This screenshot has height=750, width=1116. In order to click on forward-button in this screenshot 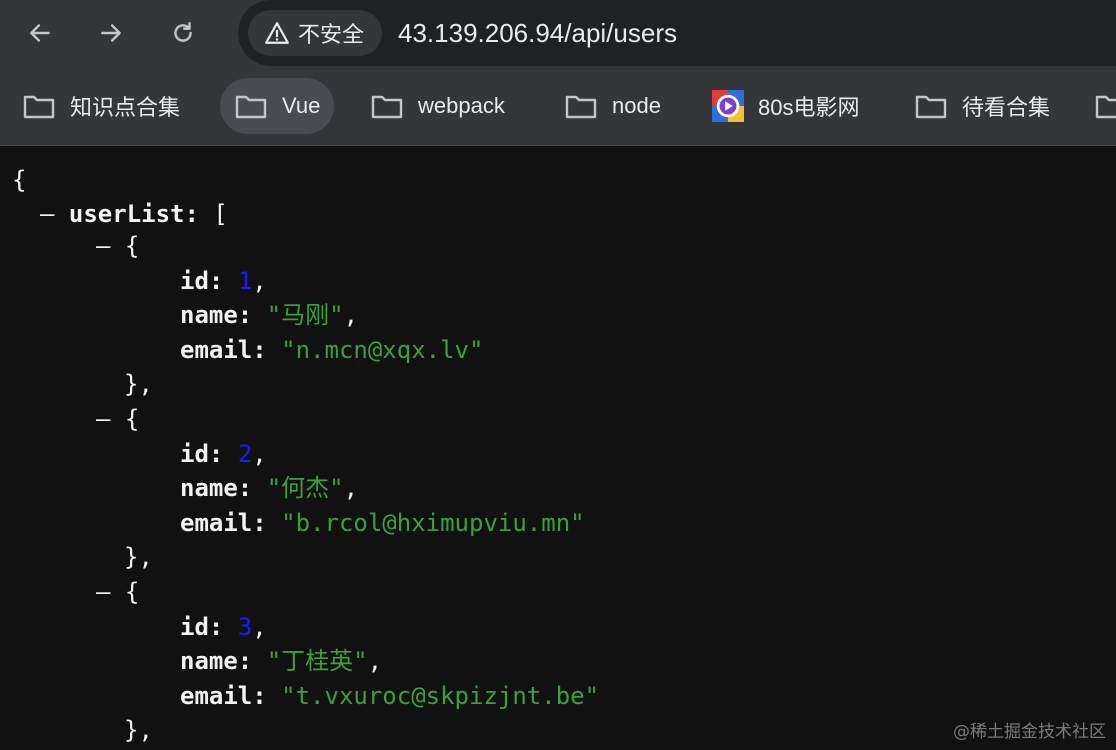, I will do `click(111, 33)`.